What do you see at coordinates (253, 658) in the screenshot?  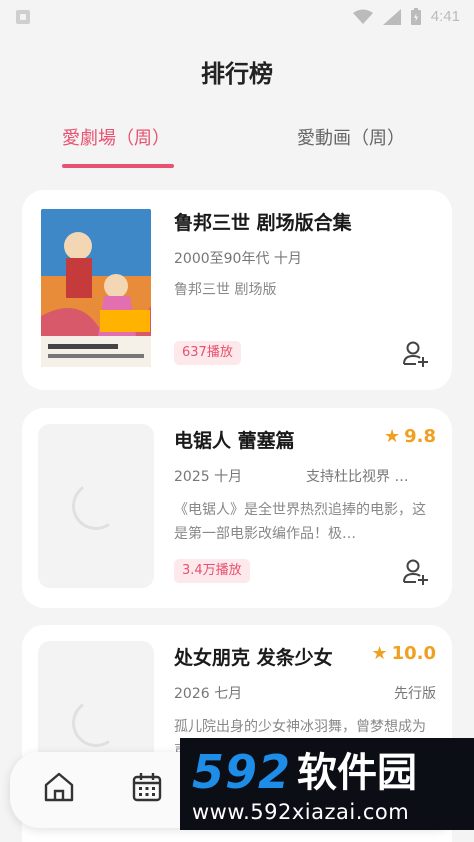 I see `show-title: 处女朋克 发条少女` at bounding box center [253, 658].